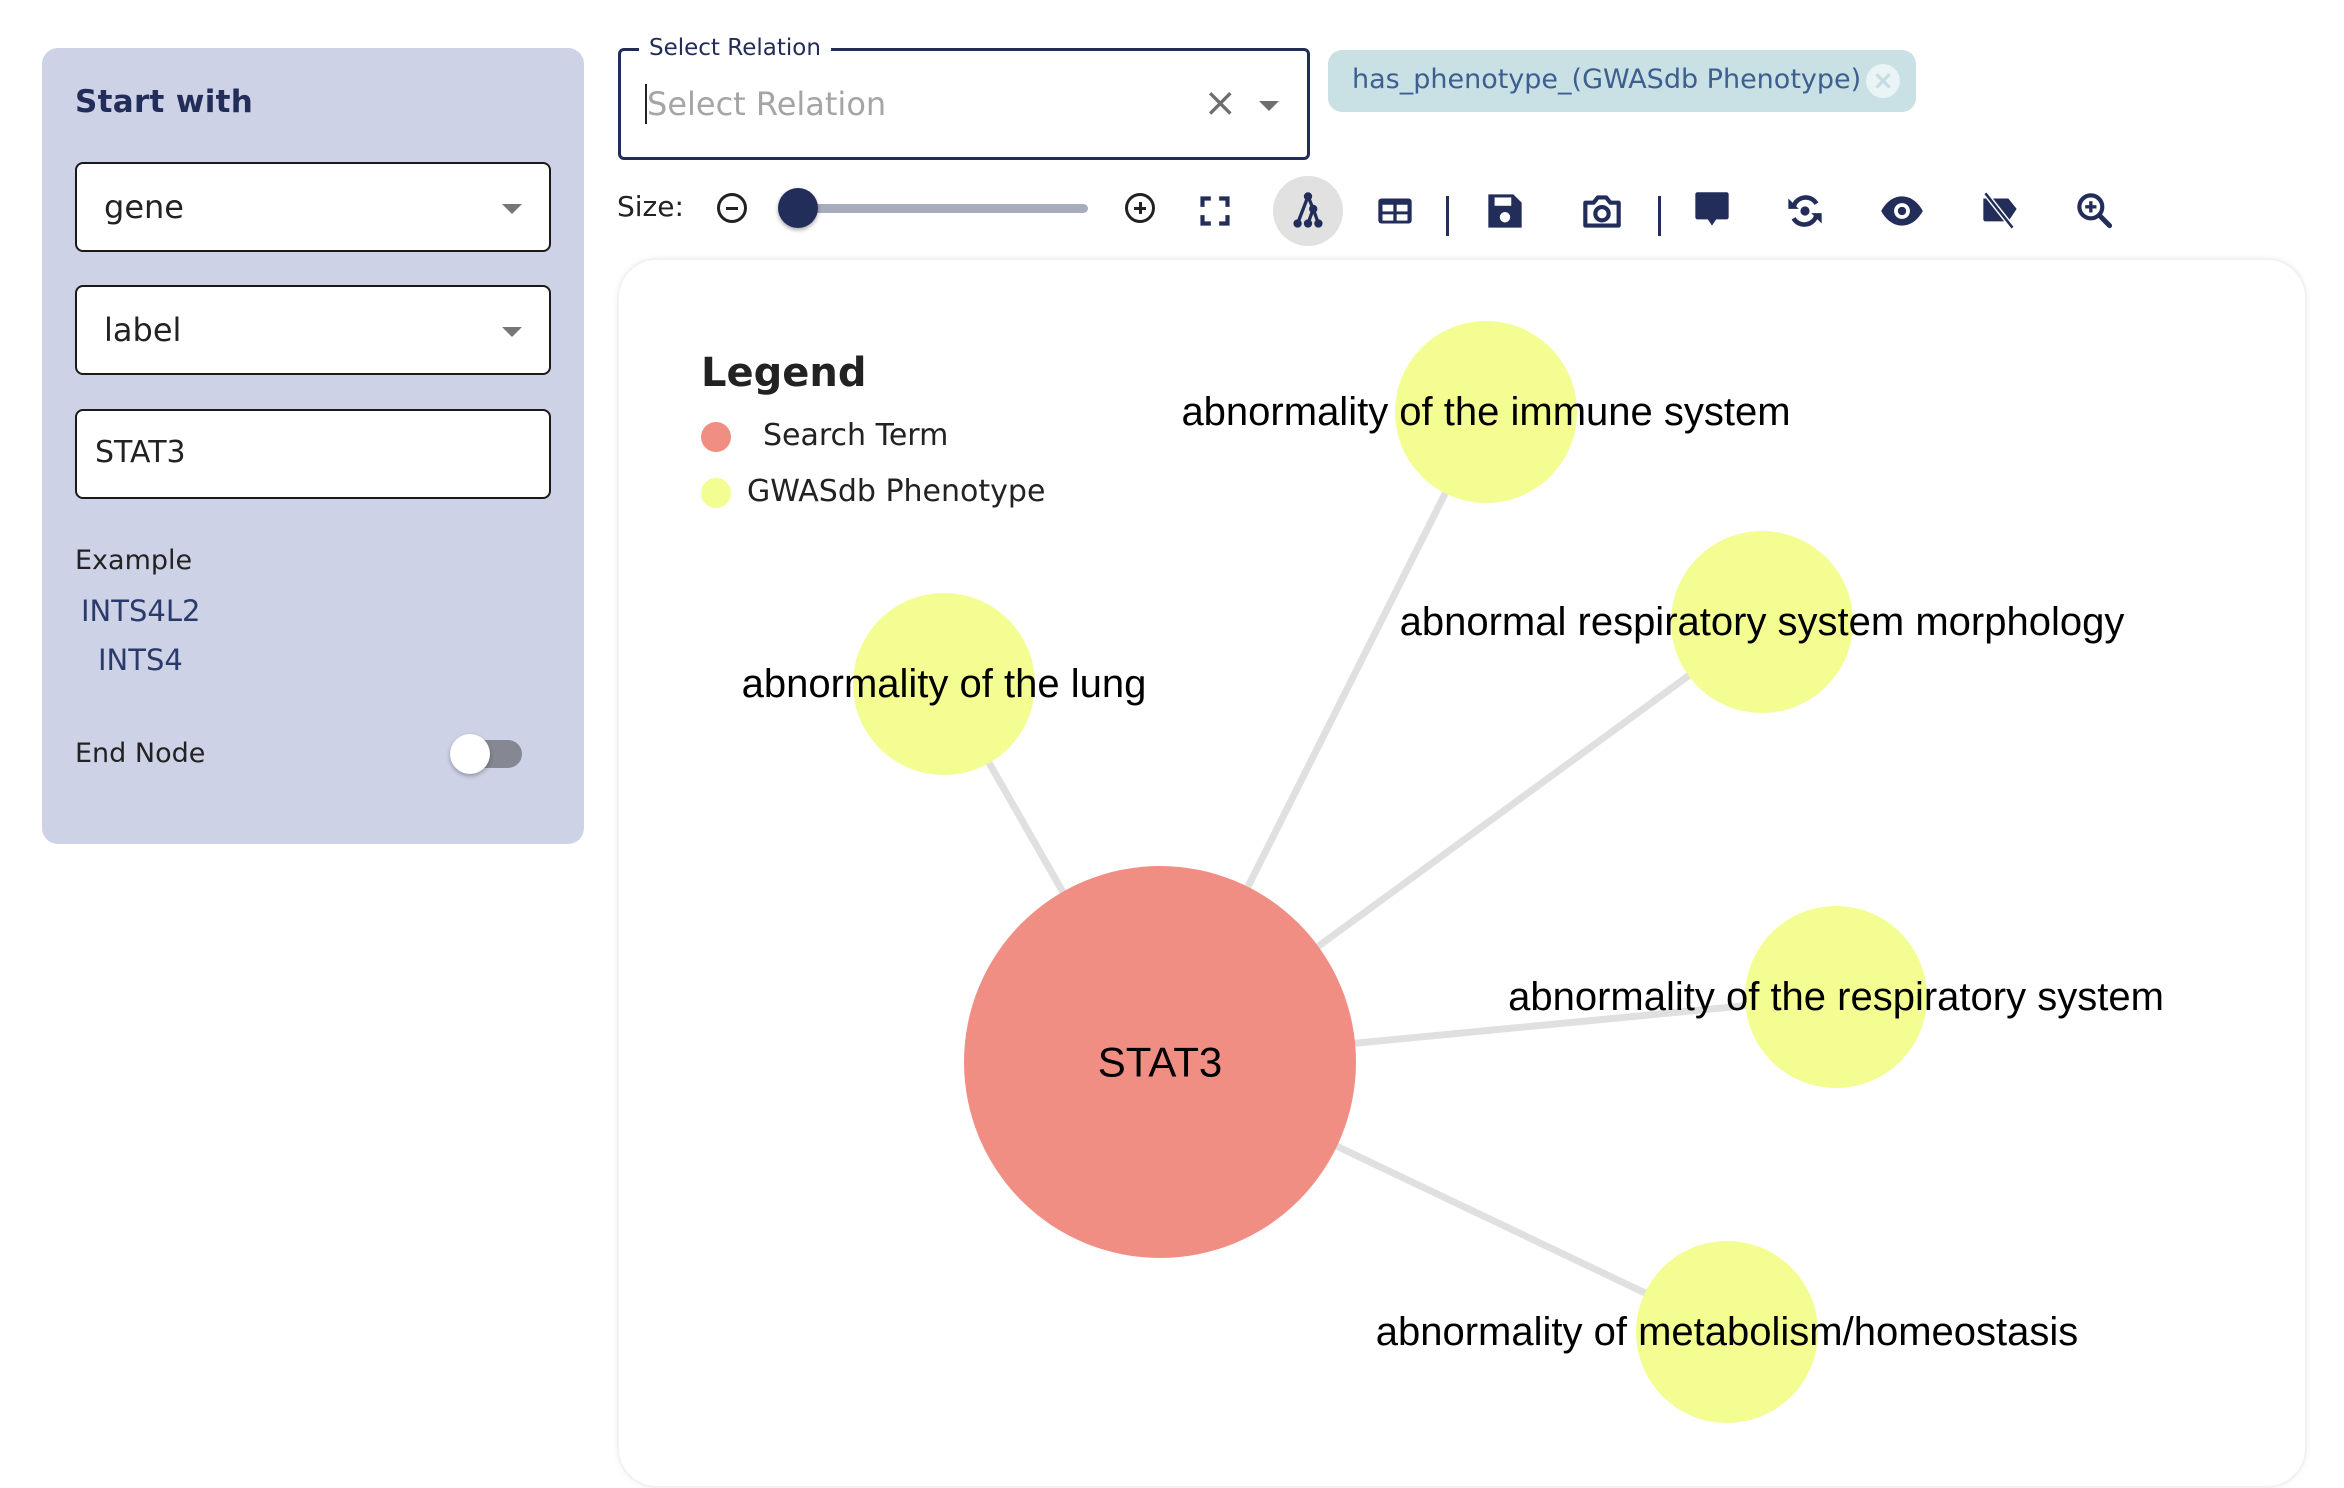  What do you see at coordinates (2095, 211) in the screenshot?
I see `magnify-plus-icon` at bounding box center [2095, 211].